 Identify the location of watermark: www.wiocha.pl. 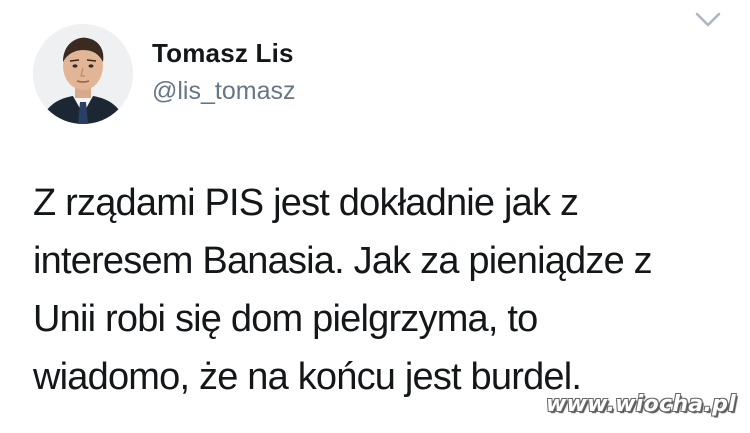
(641, 404).